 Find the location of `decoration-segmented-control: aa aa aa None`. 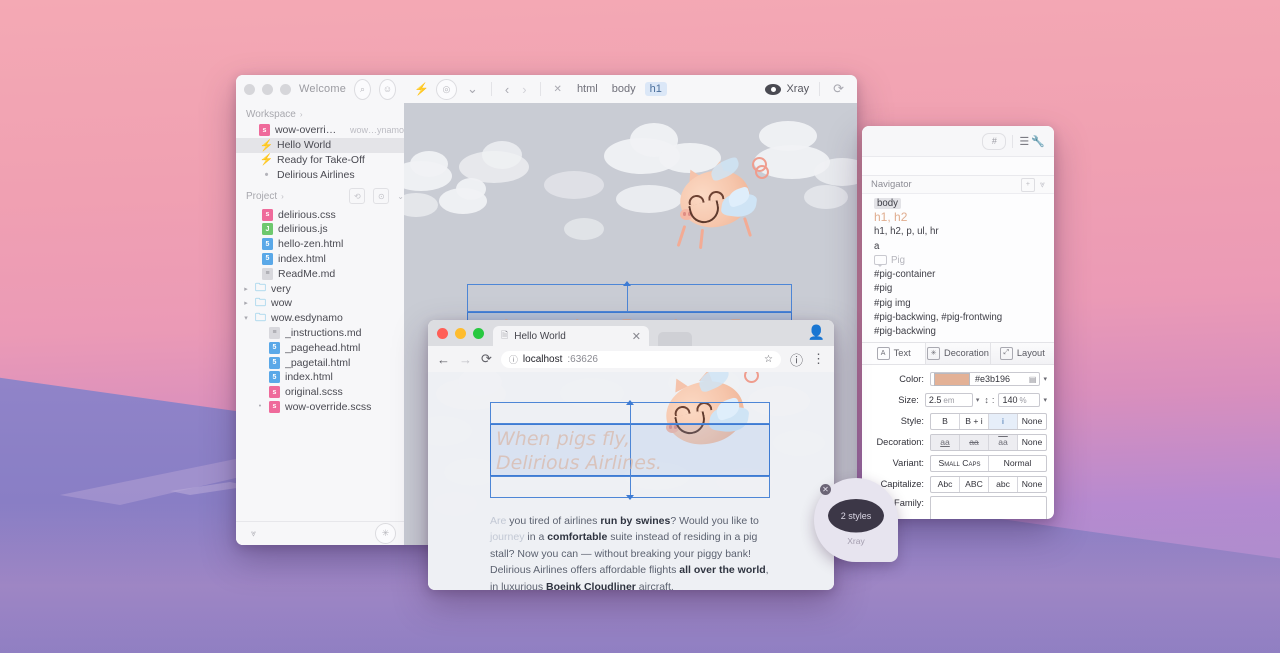

decoration-segmented-control: aa aa aa None is located at coordinates (988, 442).